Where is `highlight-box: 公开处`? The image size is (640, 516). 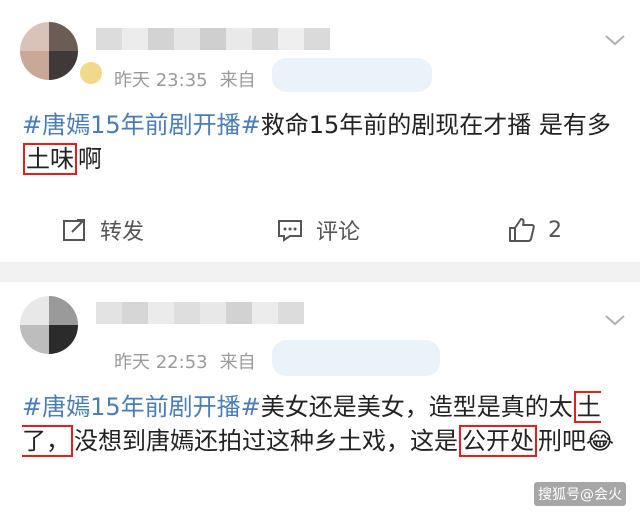
highlight-box: 公开处 is located at coordinates (498, 441).